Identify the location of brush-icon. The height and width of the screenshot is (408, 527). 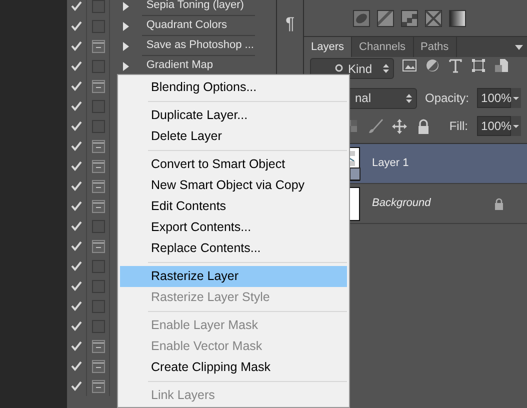
(375, 126).